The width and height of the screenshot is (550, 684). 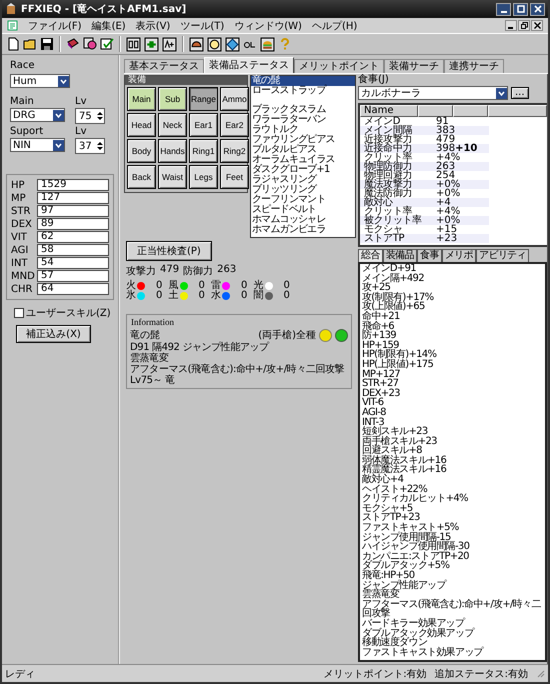 What do you see at coordinates (141, 125) in the screenshot?
I see `slot-button: Head` at bounding box center [141, 125].